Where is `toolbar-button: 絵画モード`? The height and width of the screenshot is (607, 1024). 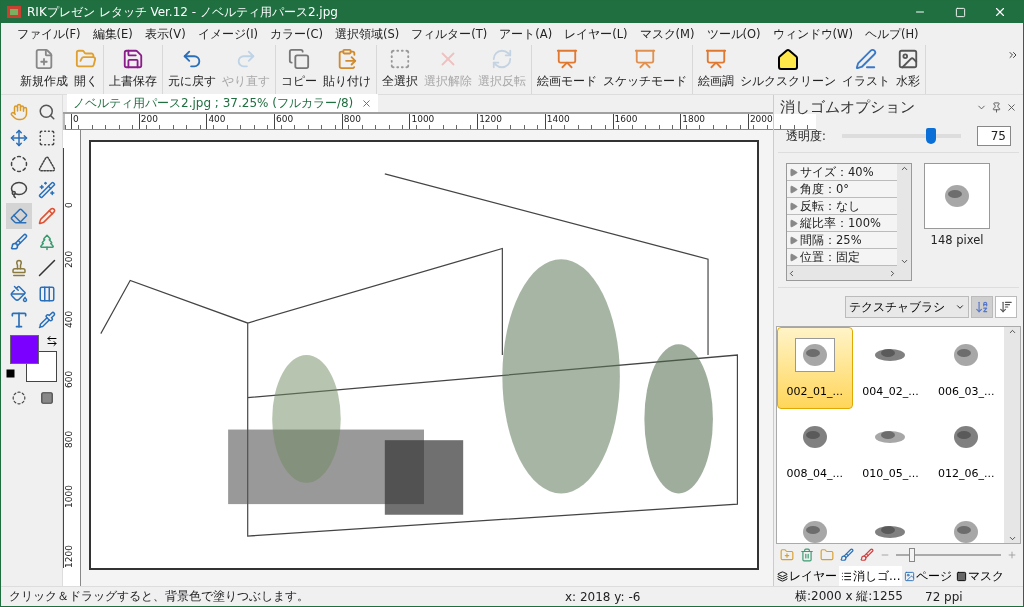
toolbar-button: 絵画モード is located at coordinates (567, 69).